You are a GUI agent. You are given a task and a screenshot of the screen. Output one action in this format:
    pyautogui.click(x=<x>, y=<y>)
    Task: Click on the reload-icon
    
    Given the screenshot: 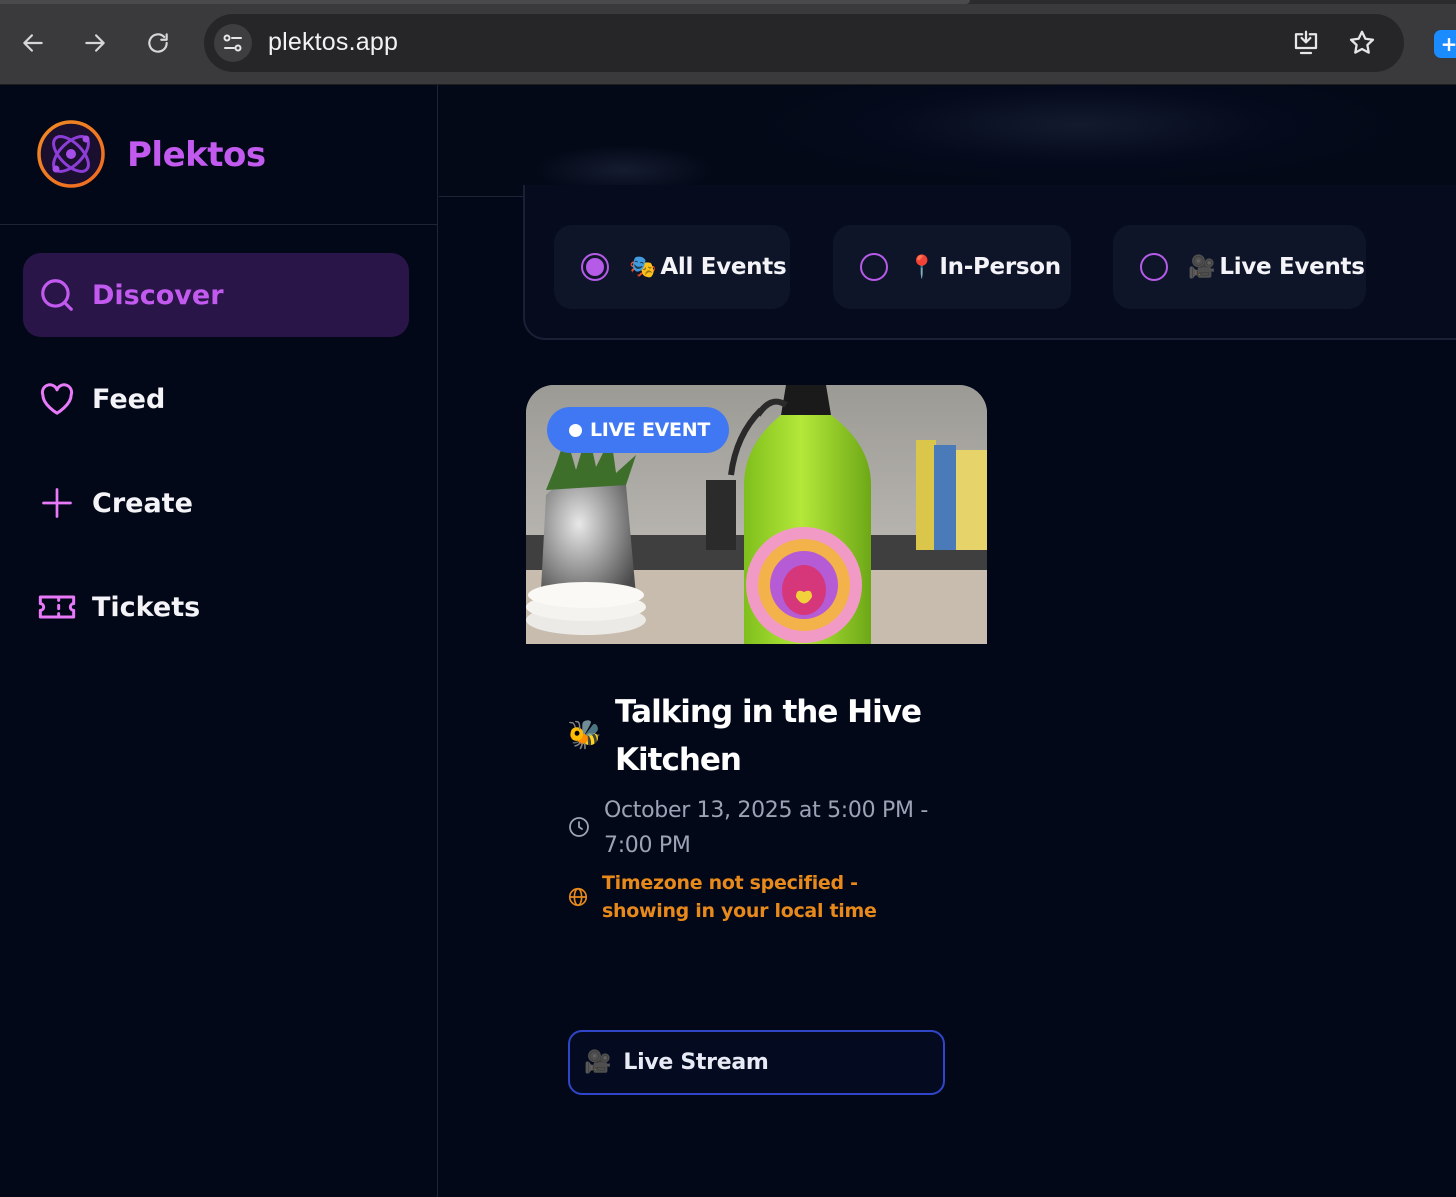 What is the action you would take?
    pyautogui.click(x=158, y=43)
    